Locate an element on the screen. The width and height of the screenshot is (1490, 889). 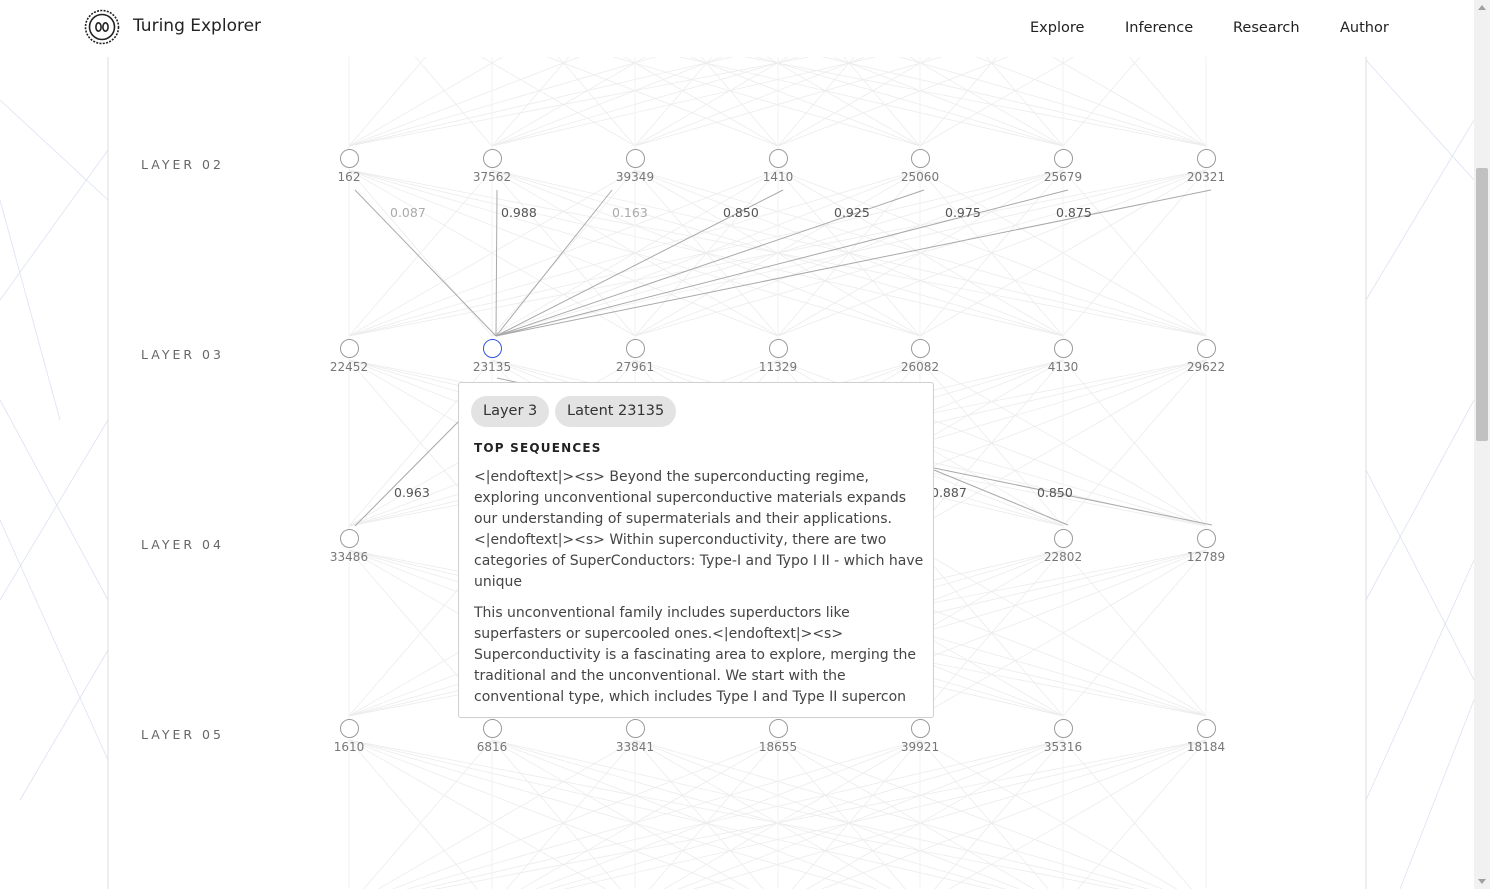
latent-id-label: 23135 is located at coordinates (492, 367).